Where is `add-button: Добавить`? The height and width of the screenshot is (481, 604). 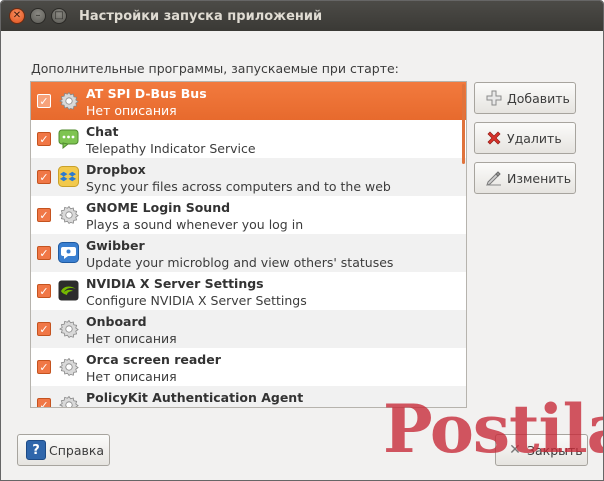
add-button: Добавить is located at coordinates (525, 98).